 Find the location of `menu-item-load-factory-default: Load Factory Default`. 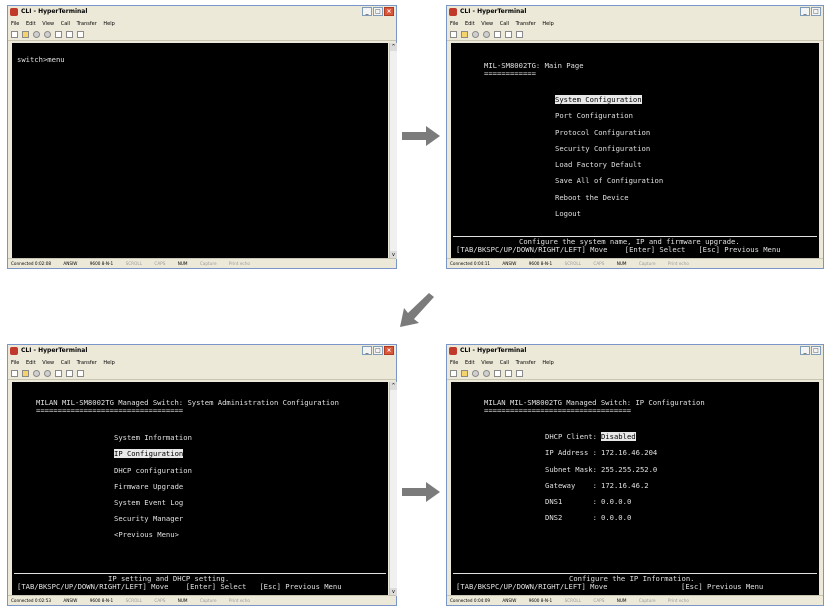

menu-item-load-factory-default: Load Factory Default is located at coordinates (598, 164).